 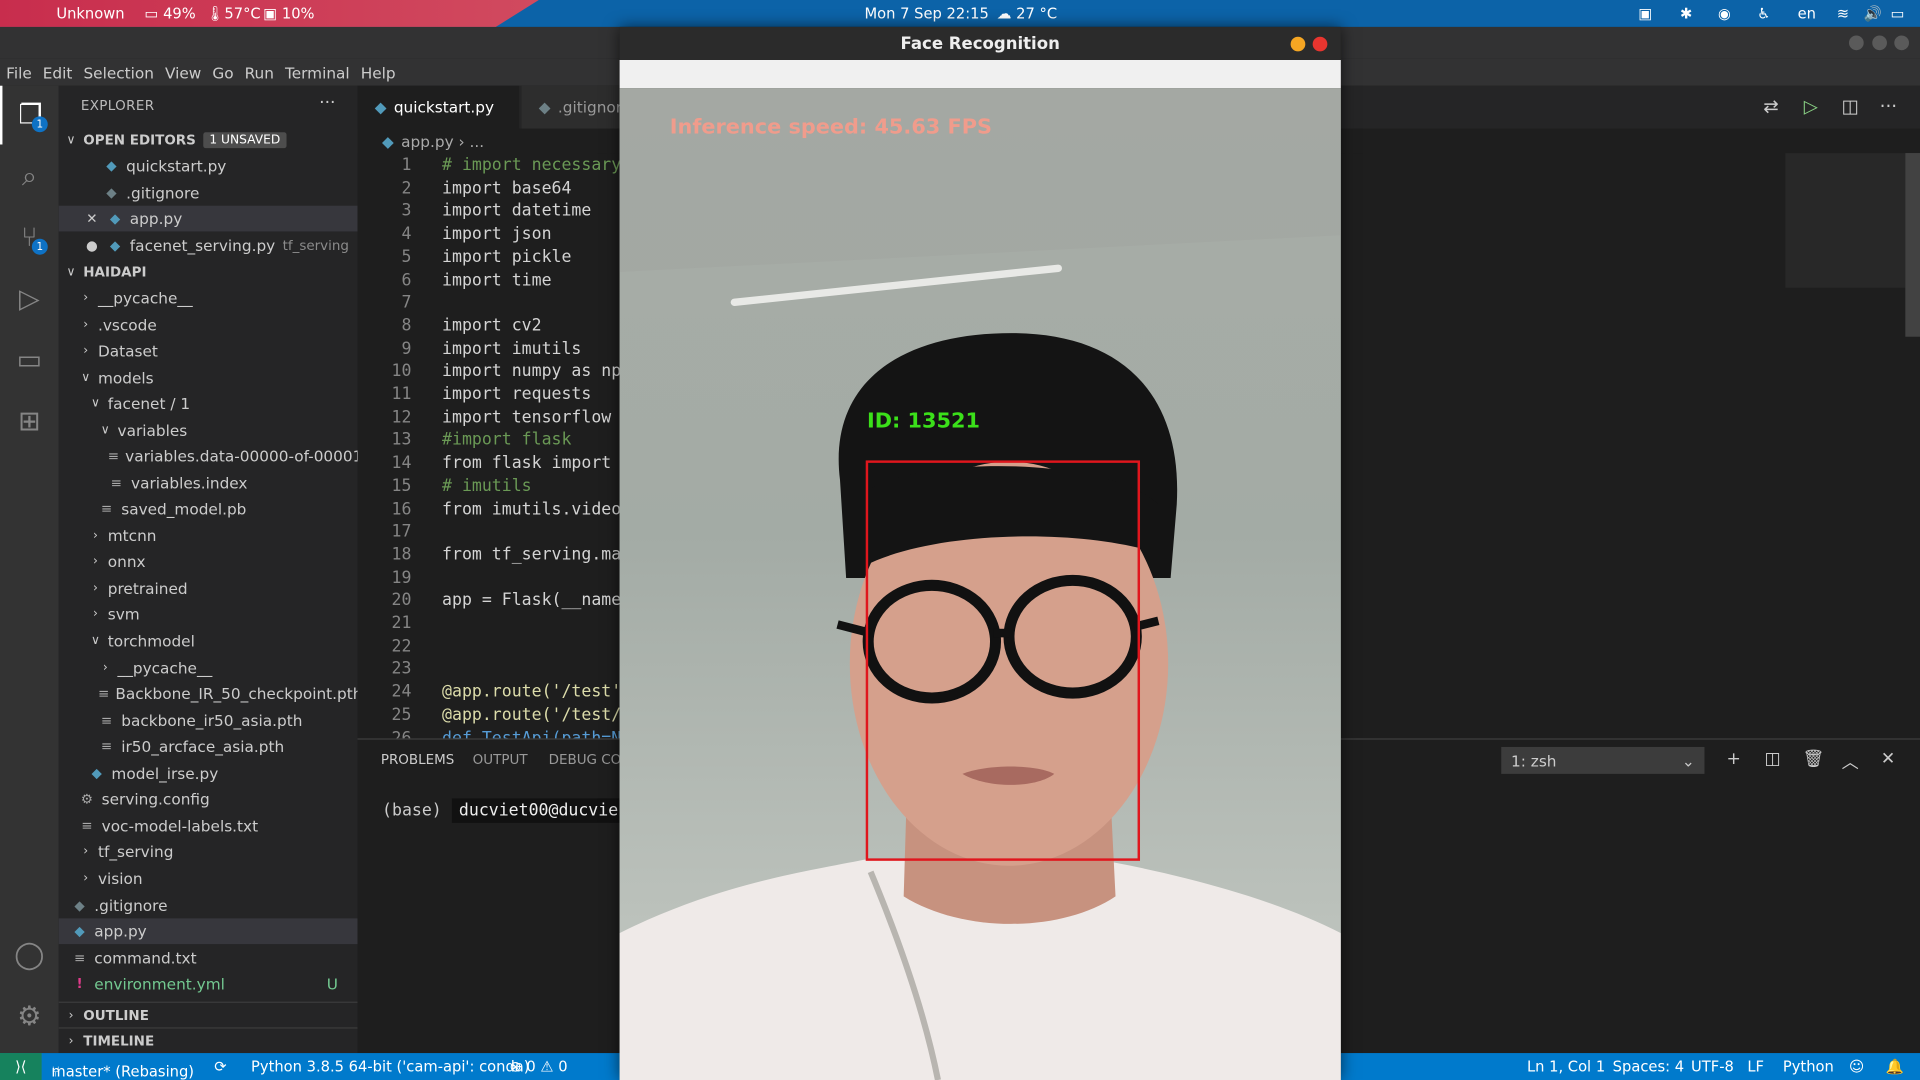 What do you see at coordinates (29, 1016) in the screenshot?
I see `settings-gear-icon: ⚙` at bounding box center [29, 1016].